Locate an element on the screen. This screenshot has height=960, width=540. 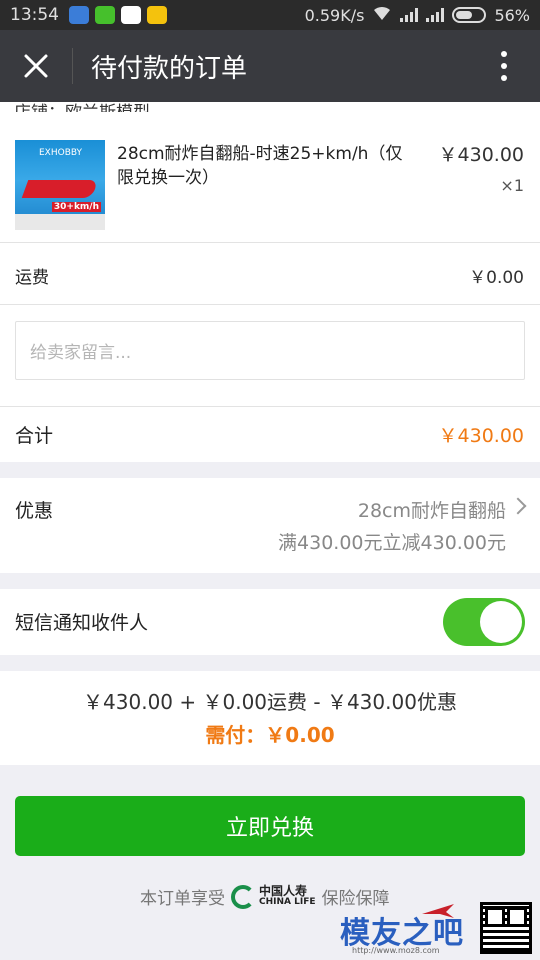
product-price: ￥430.00 is located at coordinates (481, 155).